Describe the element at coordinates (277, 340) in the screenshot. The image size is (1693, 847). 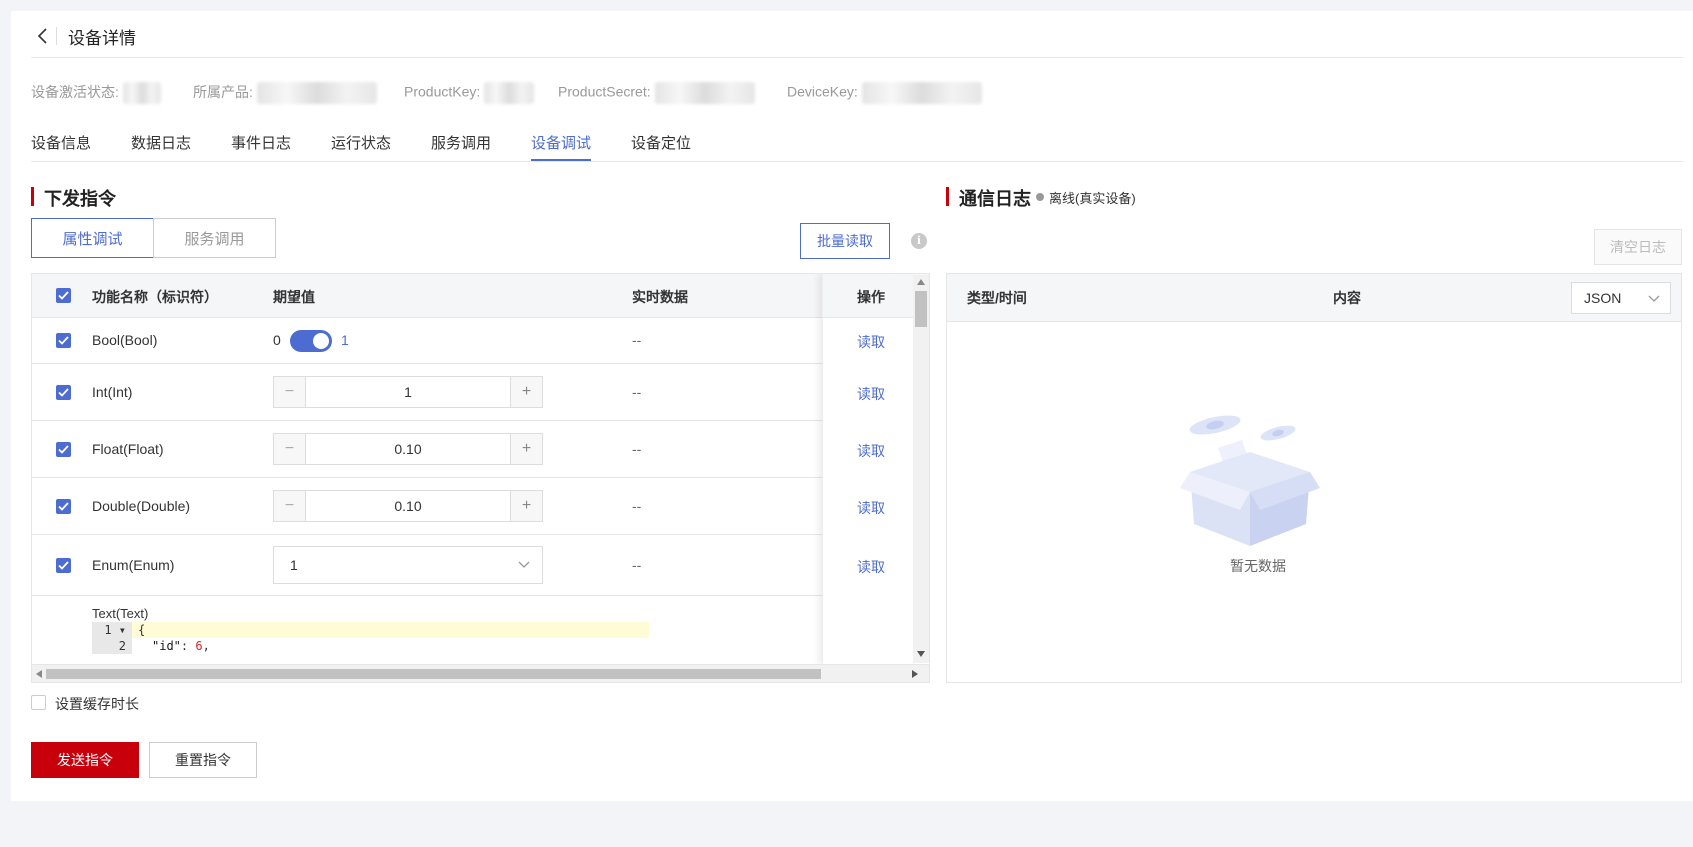
I see `switch-off-label: 0` at that location.